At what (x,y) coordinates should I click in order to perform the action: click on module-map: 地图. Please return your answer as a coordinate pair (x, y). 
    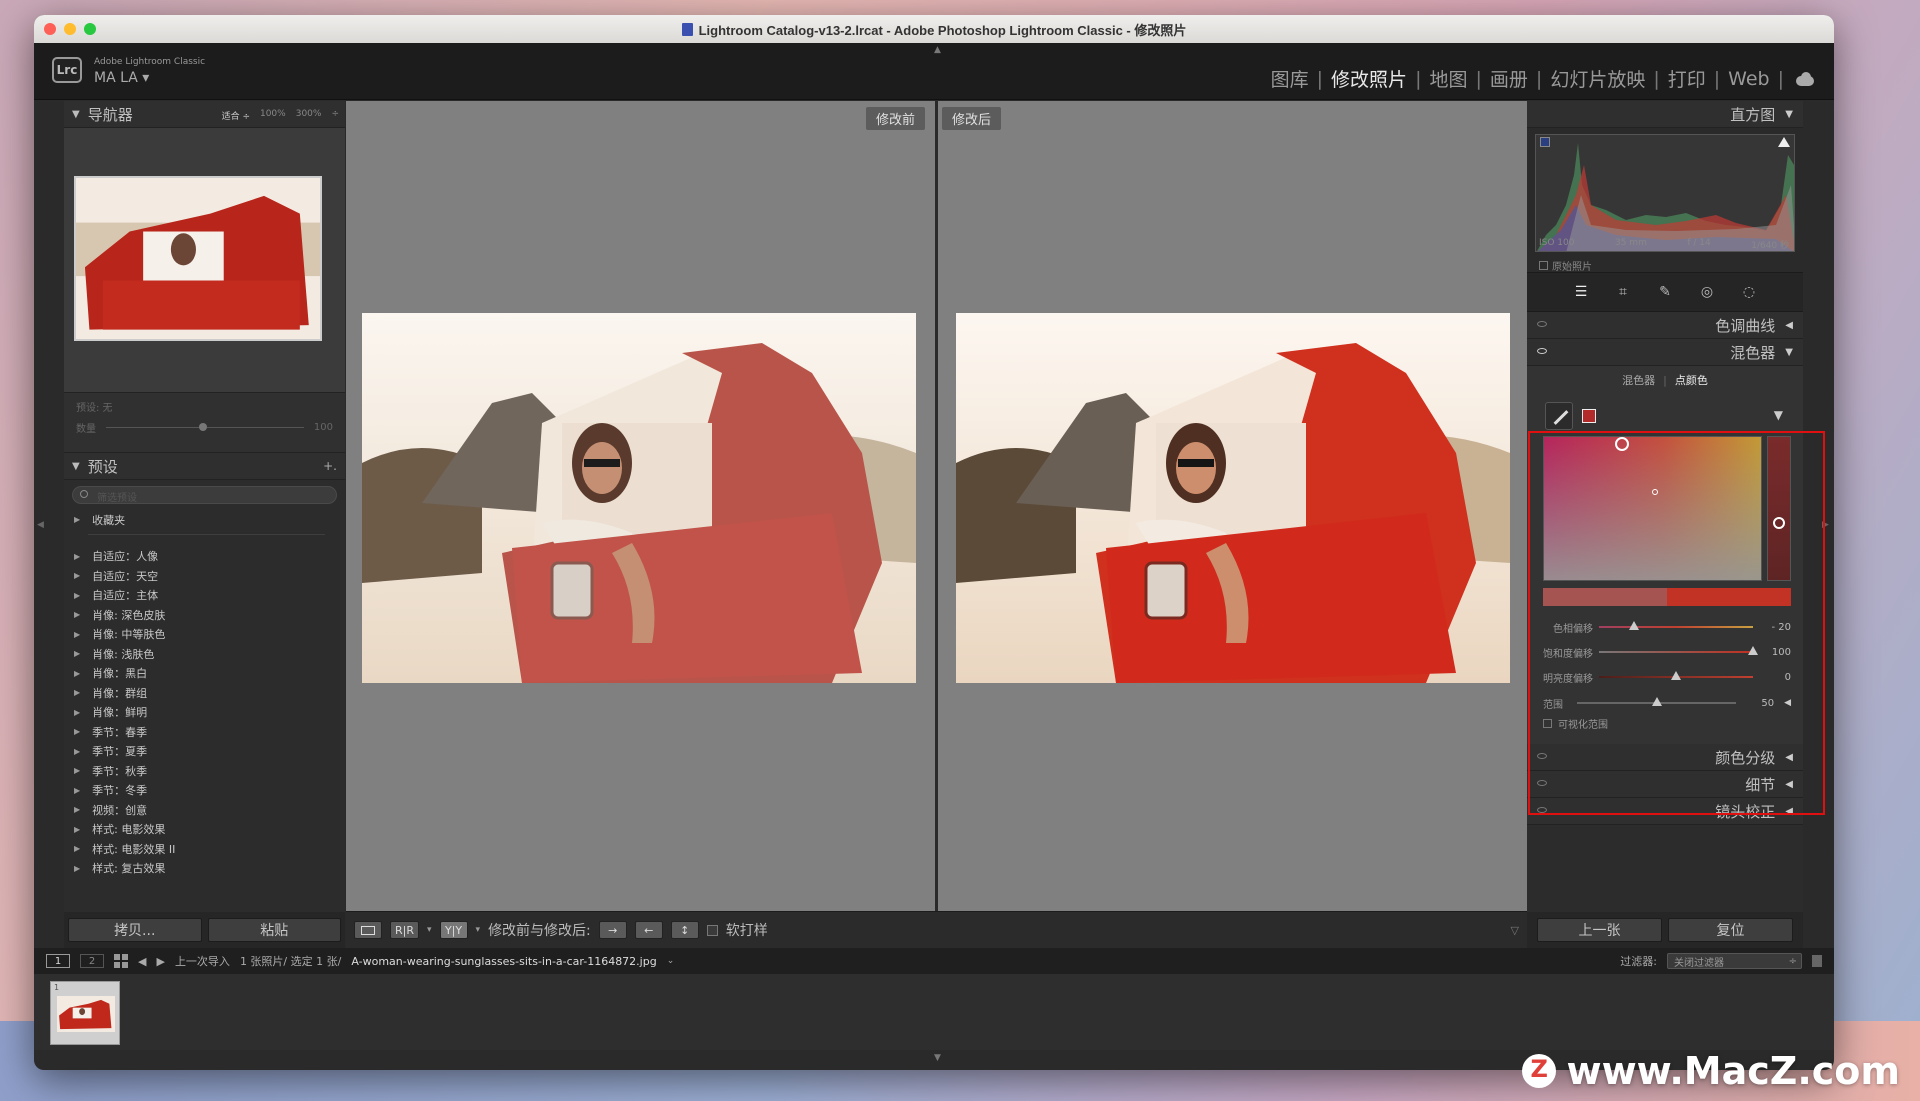
    Looking at the image, I should click on (1448, 78).